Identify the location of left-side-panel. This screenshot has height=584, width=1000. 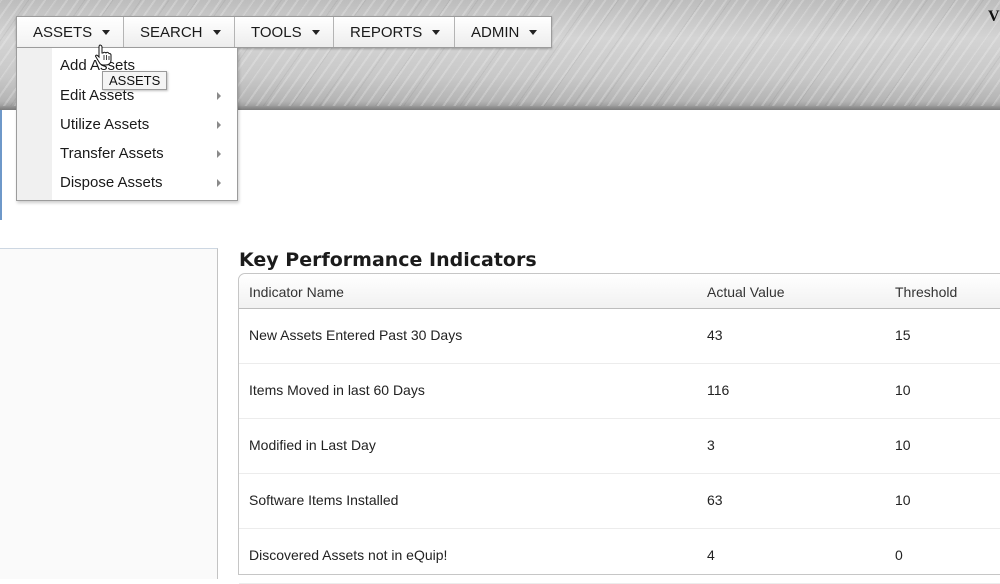
(109, 413).